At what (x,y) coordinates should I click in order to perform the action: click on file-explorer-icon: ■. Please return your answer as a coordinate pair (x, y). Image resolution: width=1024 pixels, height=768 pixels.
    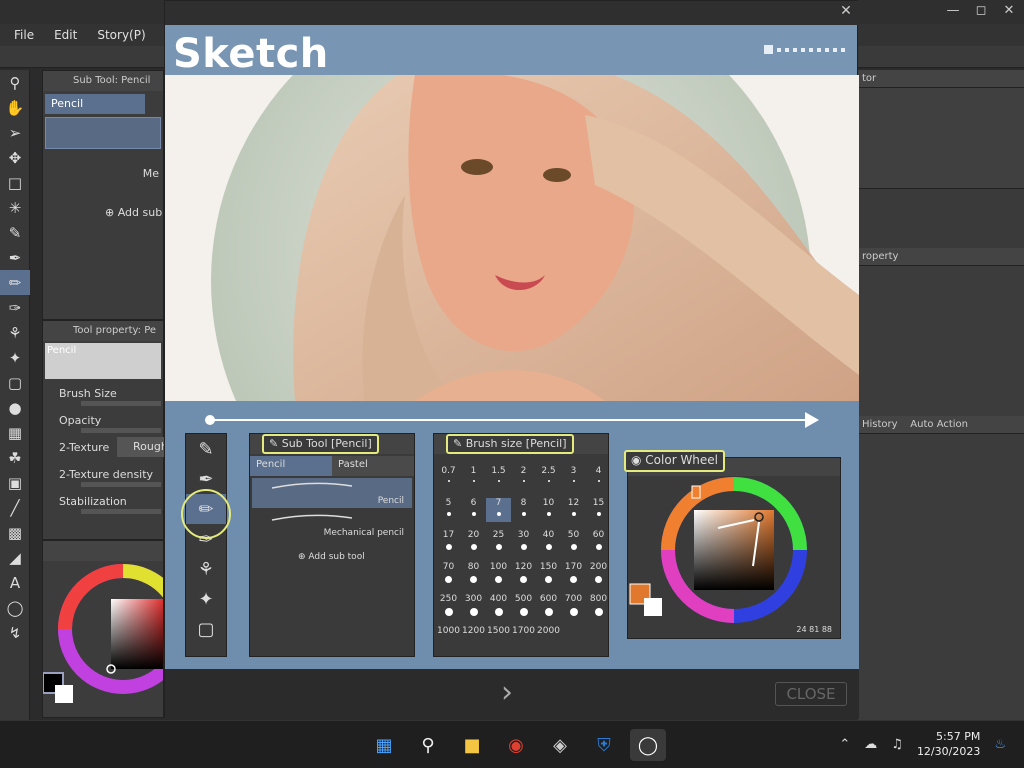
    Looking at the image, I should click on (472, 745).